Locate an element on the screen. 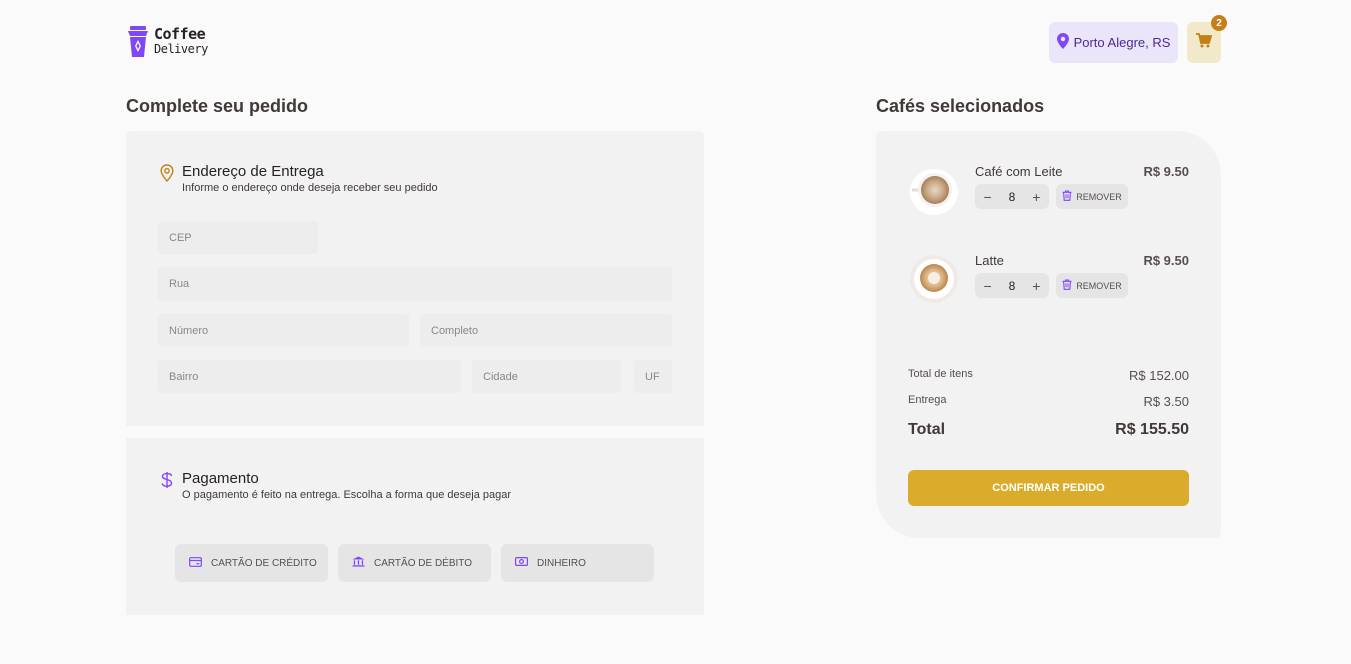 This screenshot has height=664, width=1351. map-pin-icon is located at coordinates (1062, 42).